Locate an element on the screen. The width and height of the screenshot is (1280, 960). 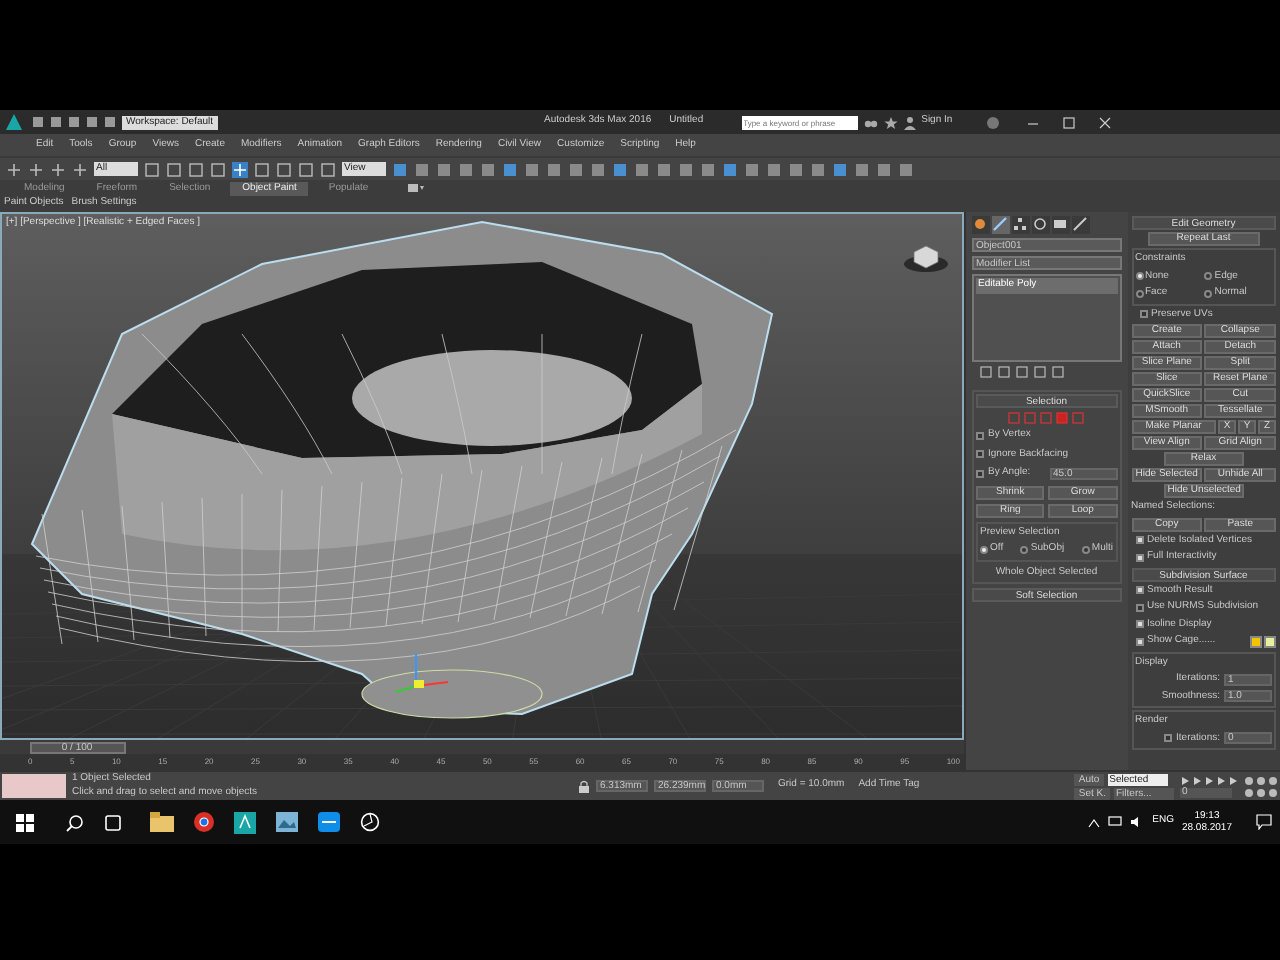
chevron-up-icon is located at coordinates (1094, 822).